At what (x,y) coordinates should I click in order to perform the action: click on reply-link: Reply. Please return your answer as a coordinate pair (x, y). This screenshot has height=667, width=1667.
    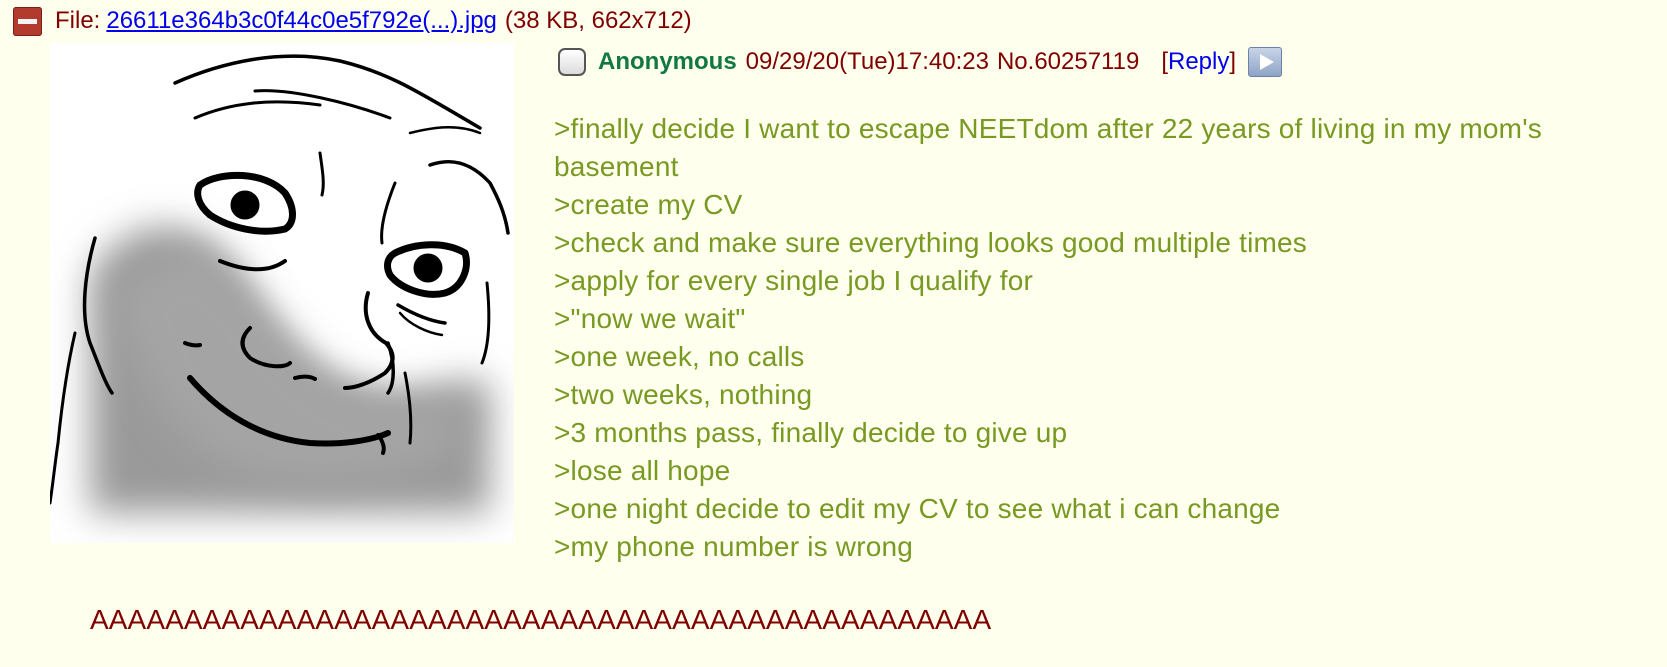
    Looking at the image, I should click on (1198, 62).